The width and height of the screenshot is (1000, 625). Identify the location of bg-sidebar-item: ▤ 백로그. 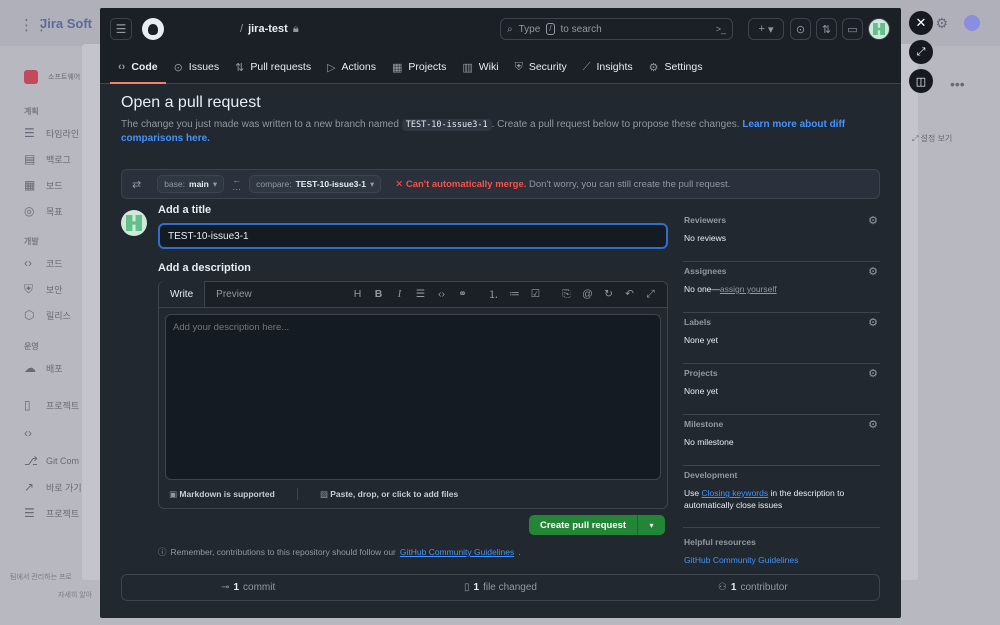
(47, 159).